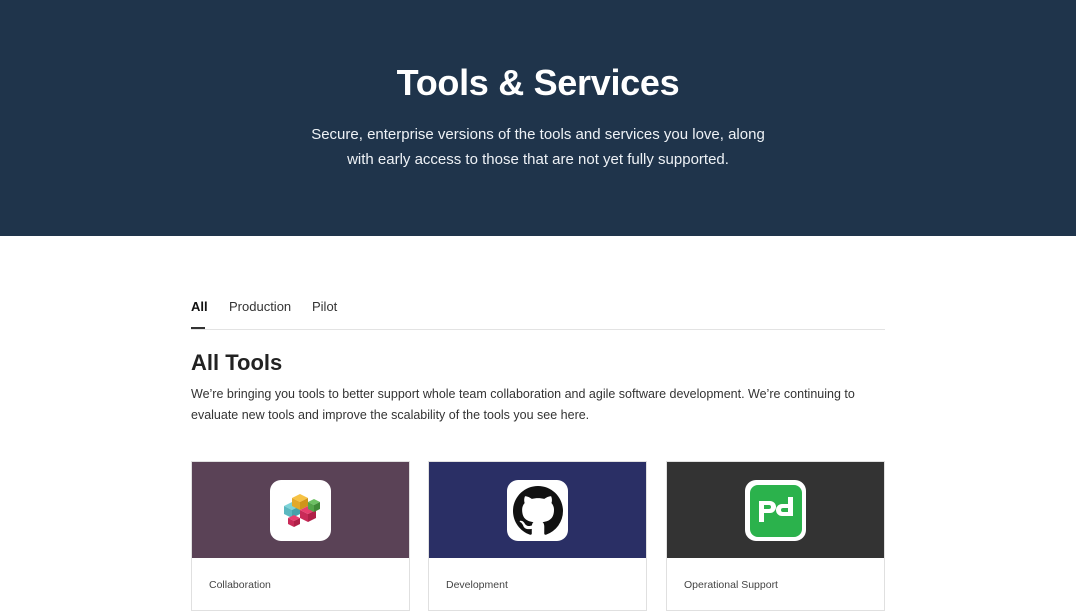 Image resolution: width=1076 pixels, height=611 pixels. What do you see at coordinates (237, 362) in the screenshot?
I see `section-title: All Tools` at bounding box center [237, 362].